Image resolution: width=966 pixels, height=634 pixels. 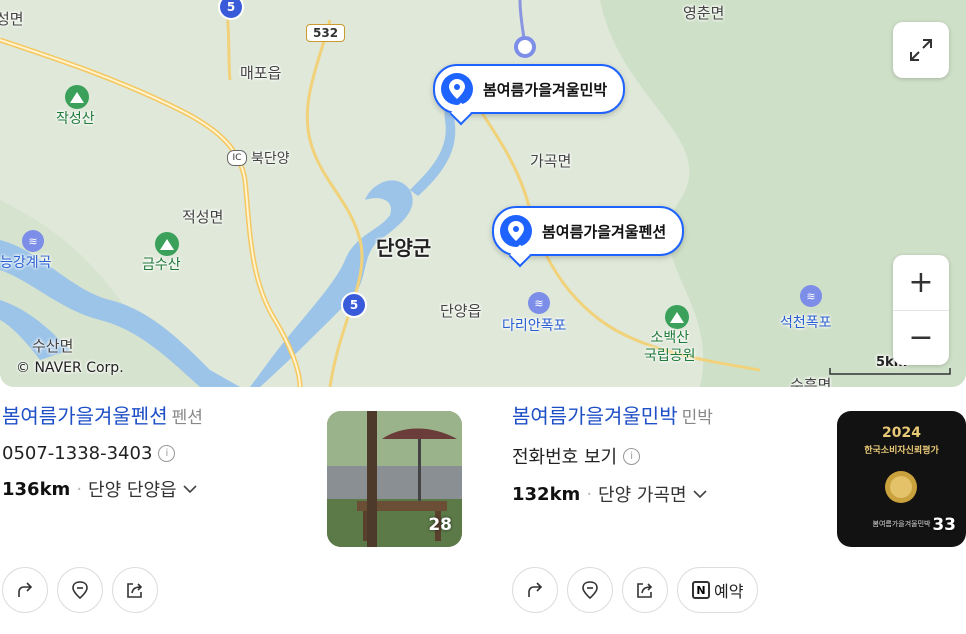 I want to click on highway-shield: 5, so click(x=354, y=305).